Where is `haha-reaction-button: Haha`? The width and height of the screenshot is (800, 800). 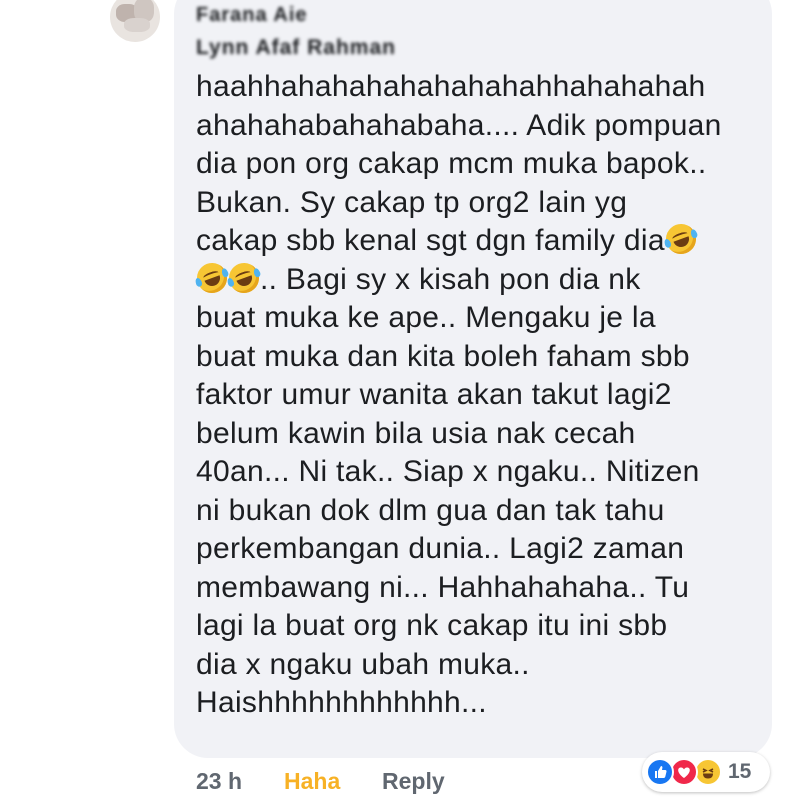
haha-reaction-button: Haha is located at coordinates (312, 781).